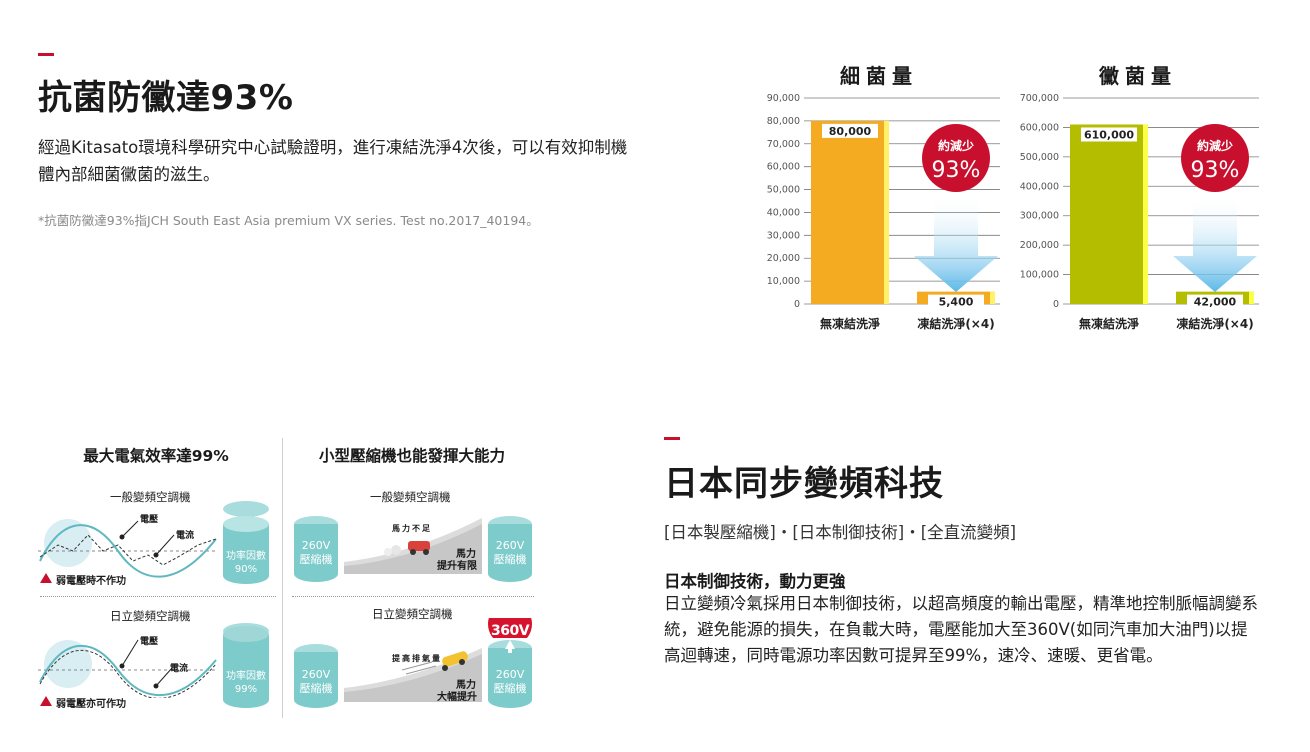 This screenshot has width=1310, height=752. I want to click on value-label: 5,400, so click(956, 302).